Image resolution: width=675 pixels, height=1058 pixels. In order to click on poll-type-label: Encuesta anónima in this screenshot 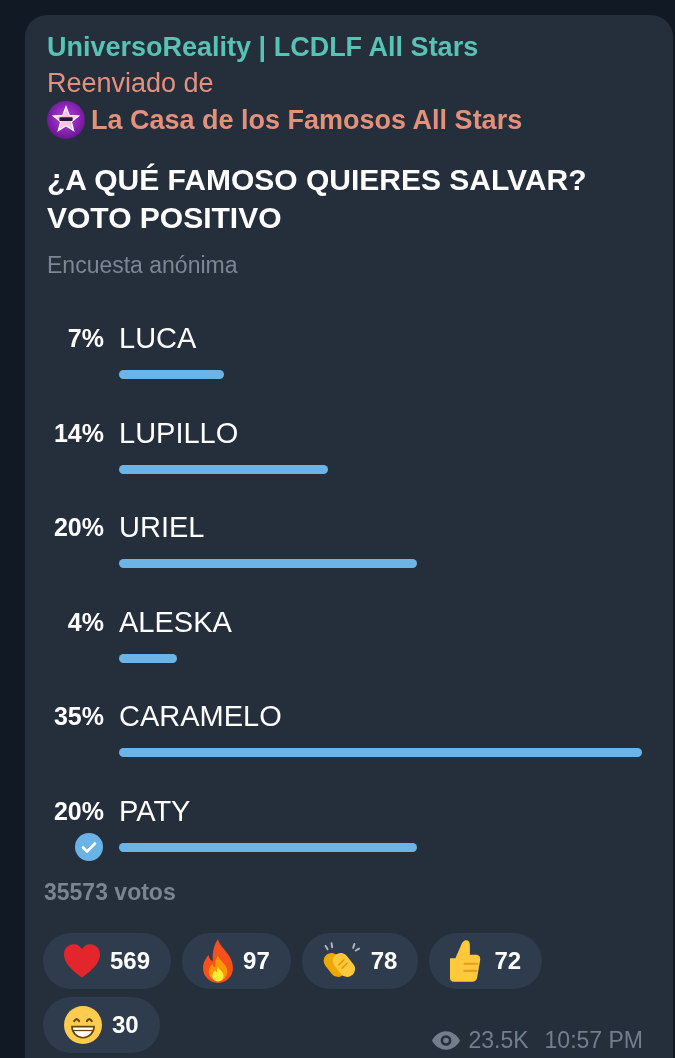, I will do `click(142, 265)`.